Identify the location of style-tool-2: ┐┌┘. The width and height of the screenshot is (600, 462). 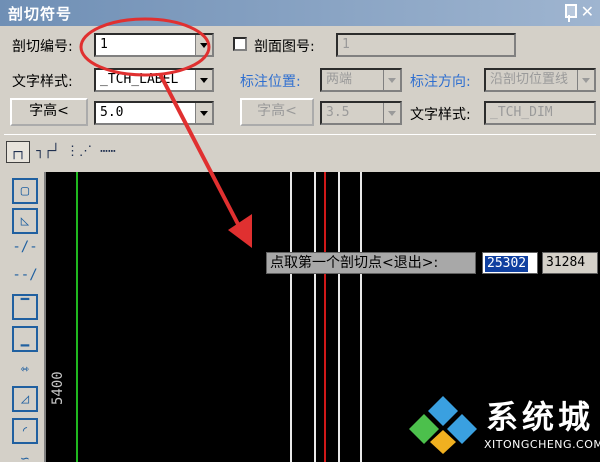
(48, 152).